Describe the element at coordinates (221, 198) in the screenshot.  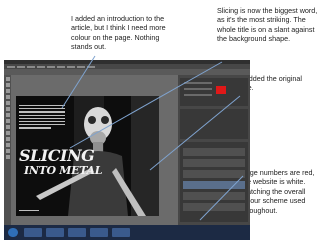
I see `arrow-page-numbers` at that location.